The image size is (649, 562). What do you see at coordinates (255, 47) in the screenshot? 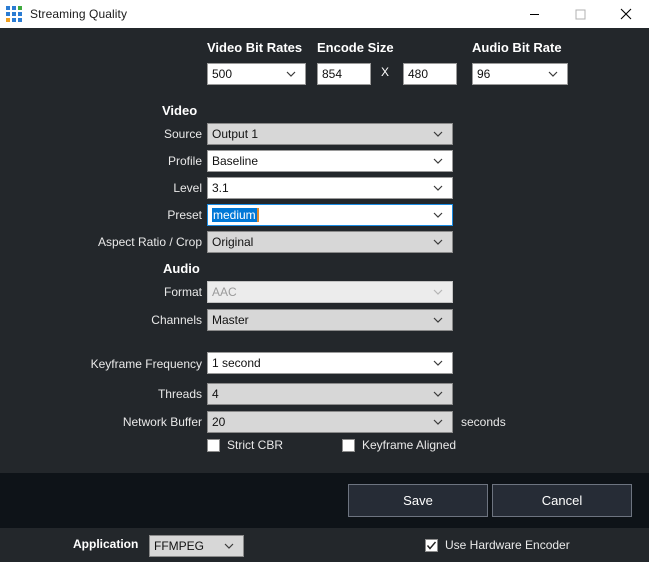
I see `video-bit-rates-header: Video Bit Rates` at bounding box center [255, 47].